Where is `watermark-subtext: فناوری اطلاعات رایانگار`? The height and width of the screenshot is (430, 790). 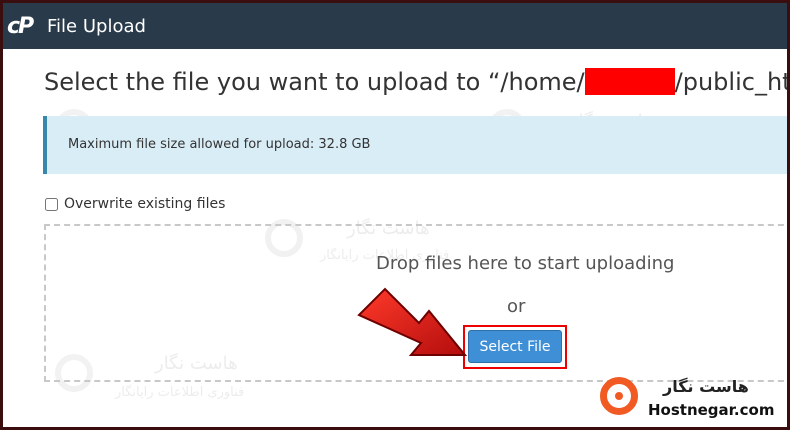
watermark-subtext: فناوری اطلاعات رایانگار is located at coordinates (180, 392).